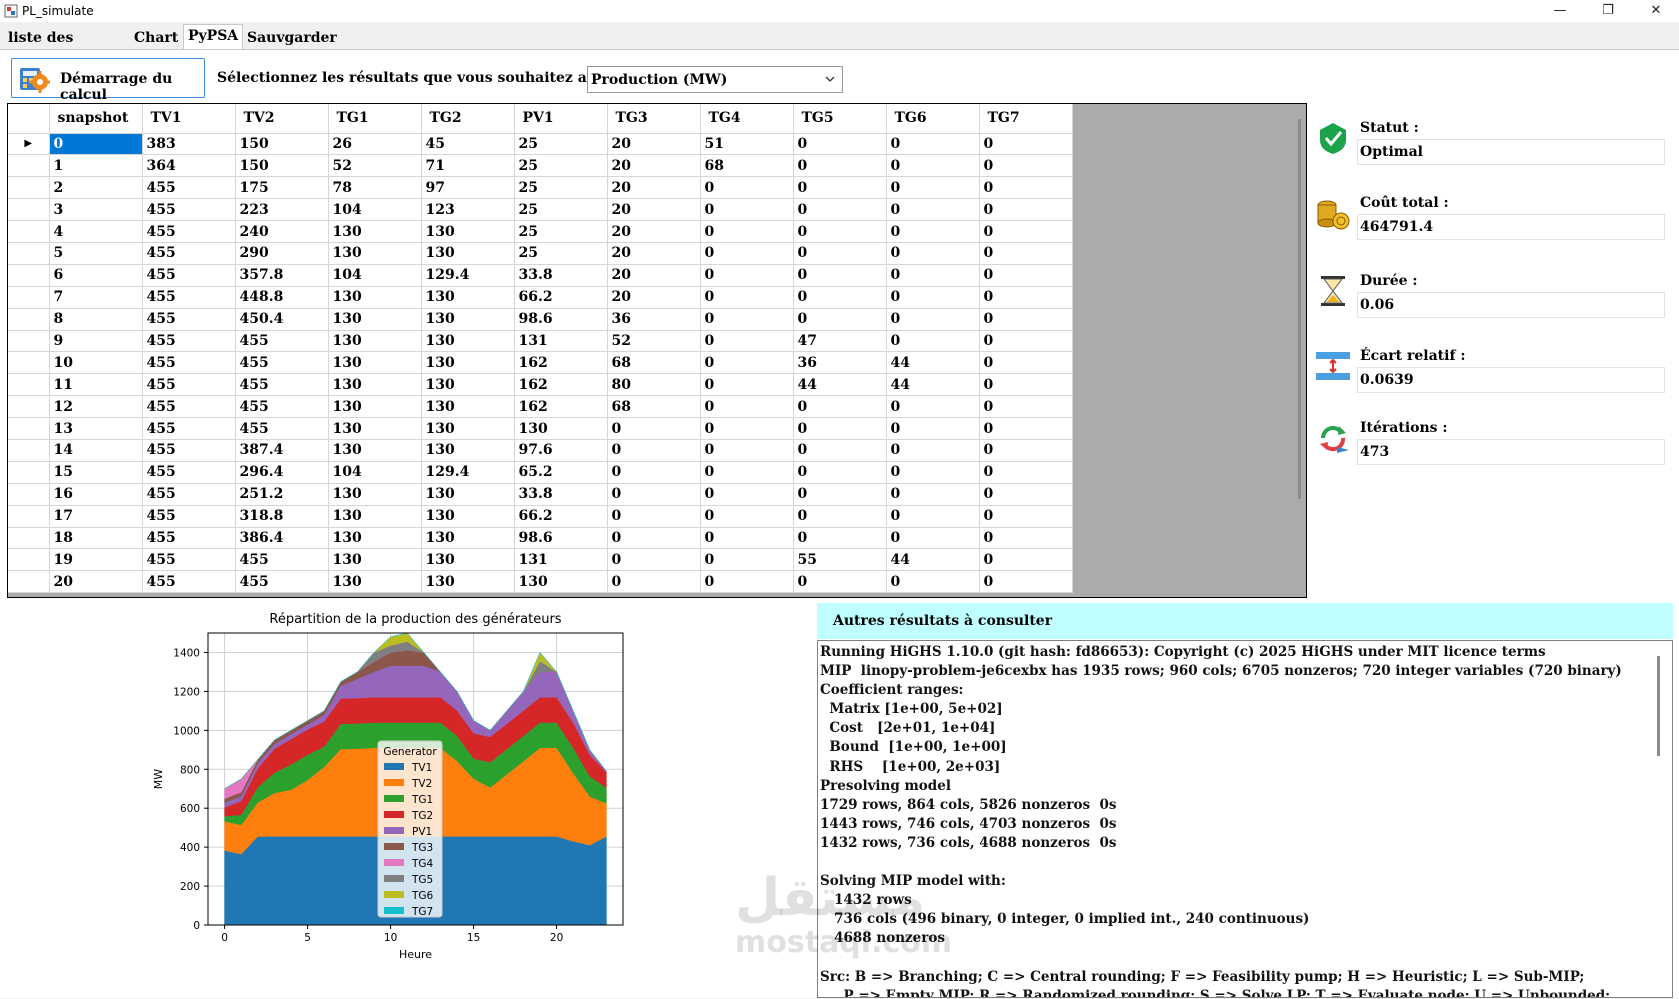 The height and width of the screenshot is (999, 1679). What do you see at coordinates (561, 275) in the screenshot?
I see `table-cell: 33.8` at bounding box center [561, 275].